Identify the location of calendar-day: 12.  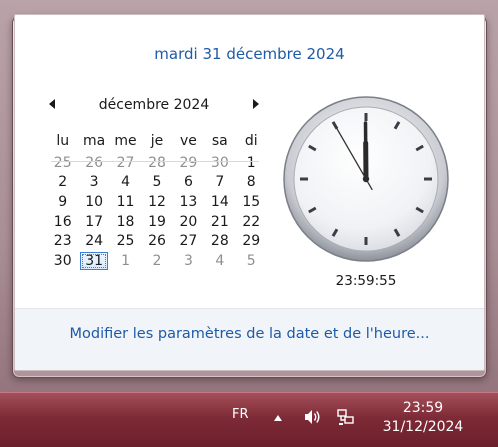
(156, 202).